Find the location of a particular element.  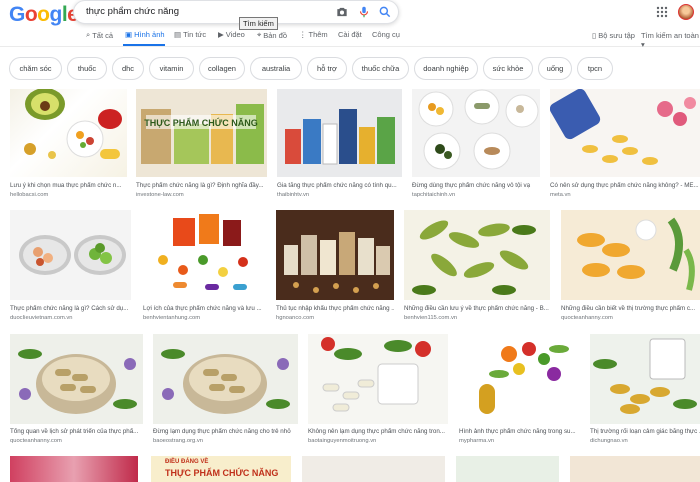

capsules-flowers-illustration is located at coordinates (623, 127).